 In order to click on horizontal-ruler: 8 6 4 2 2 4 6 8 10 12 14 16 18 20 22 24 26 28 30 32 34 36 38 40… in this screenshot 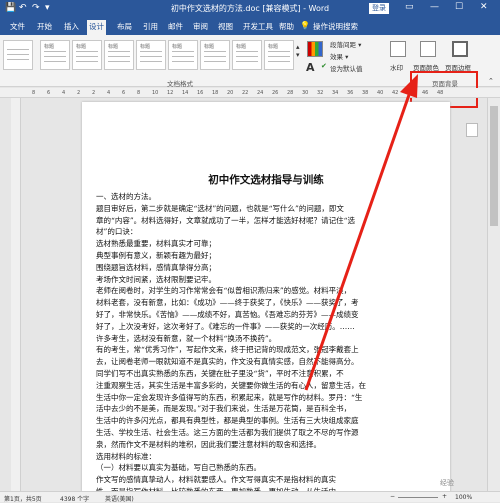, I will do `click(250, 93)`.